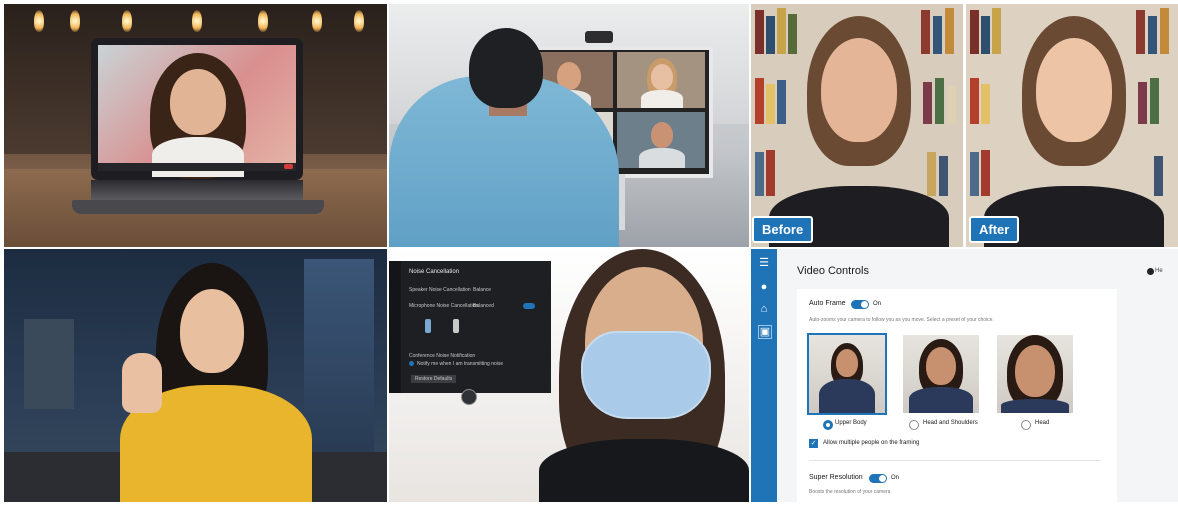 This screenshot has height=505, width=1178. I want to click on super-resolution-label: Super Resolution, so click(836, 477).